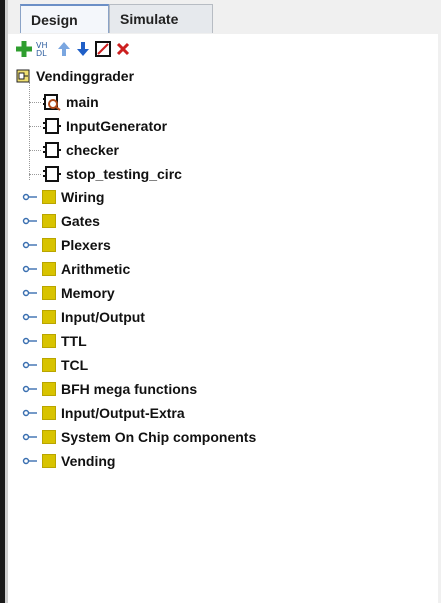 The height and width of the screenshot is (603, 441). Describe the element at coordinates (83, 197) in the screenshot. I see `library-name: Wiring` at that location.